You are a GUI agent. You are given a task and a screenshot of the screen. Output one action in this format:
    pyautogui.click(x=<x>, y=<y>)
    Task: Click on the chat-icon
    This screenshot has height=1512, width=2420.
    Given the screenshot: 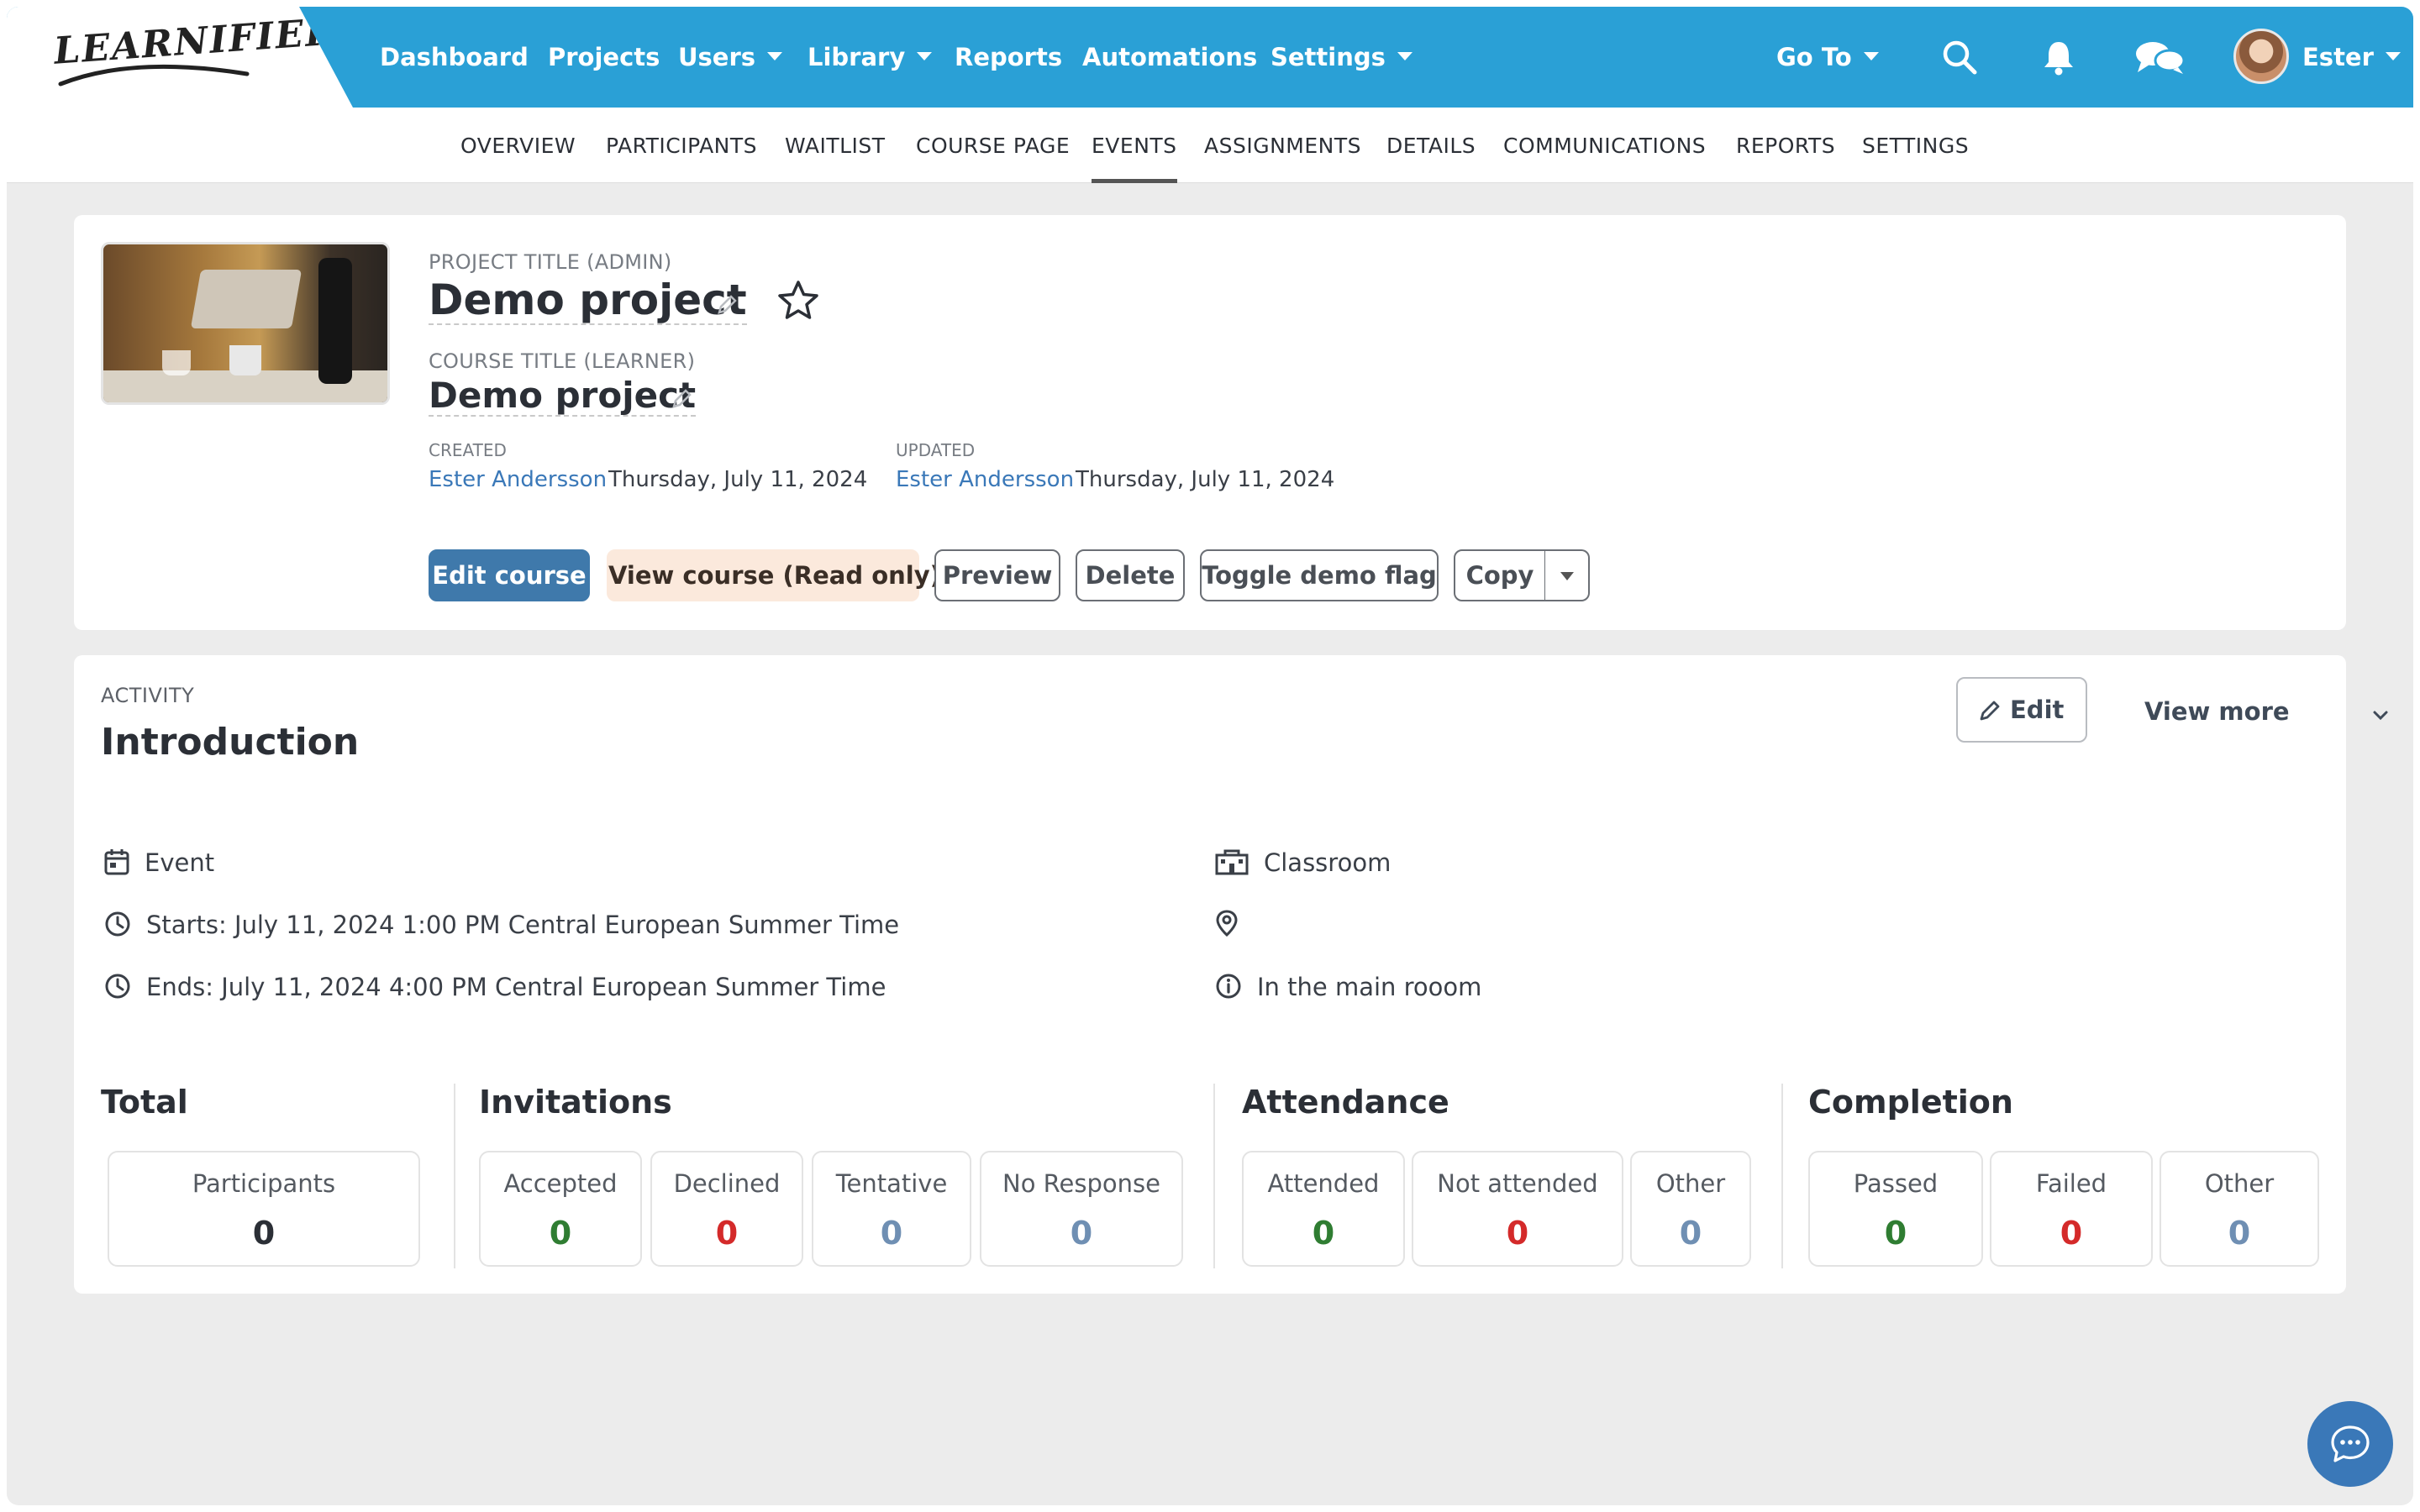 What is the action you would take?
    pyautogui.click(x=2160, y=57)
    